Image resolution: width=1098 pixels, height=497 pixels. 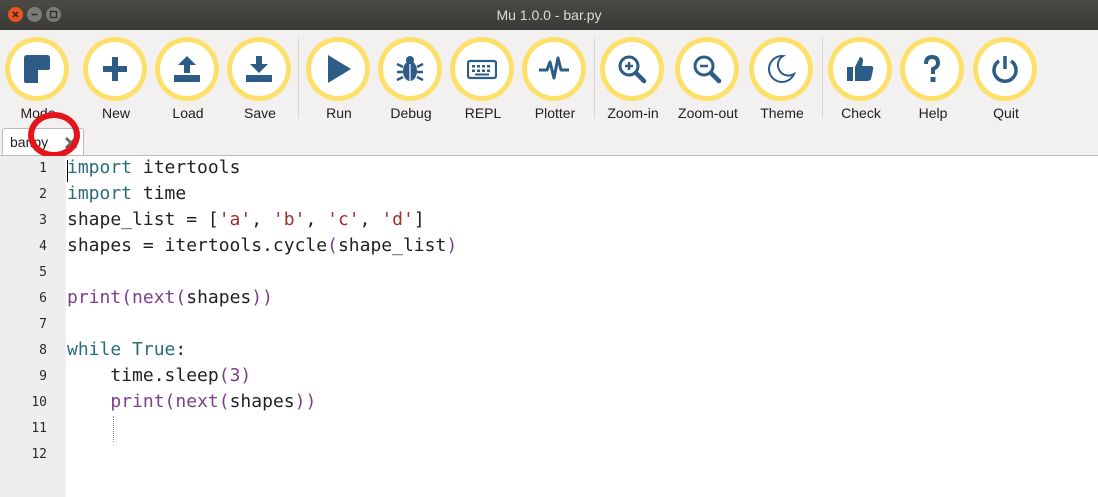 I want to click on plus-icon, so click(x=115, y=69).